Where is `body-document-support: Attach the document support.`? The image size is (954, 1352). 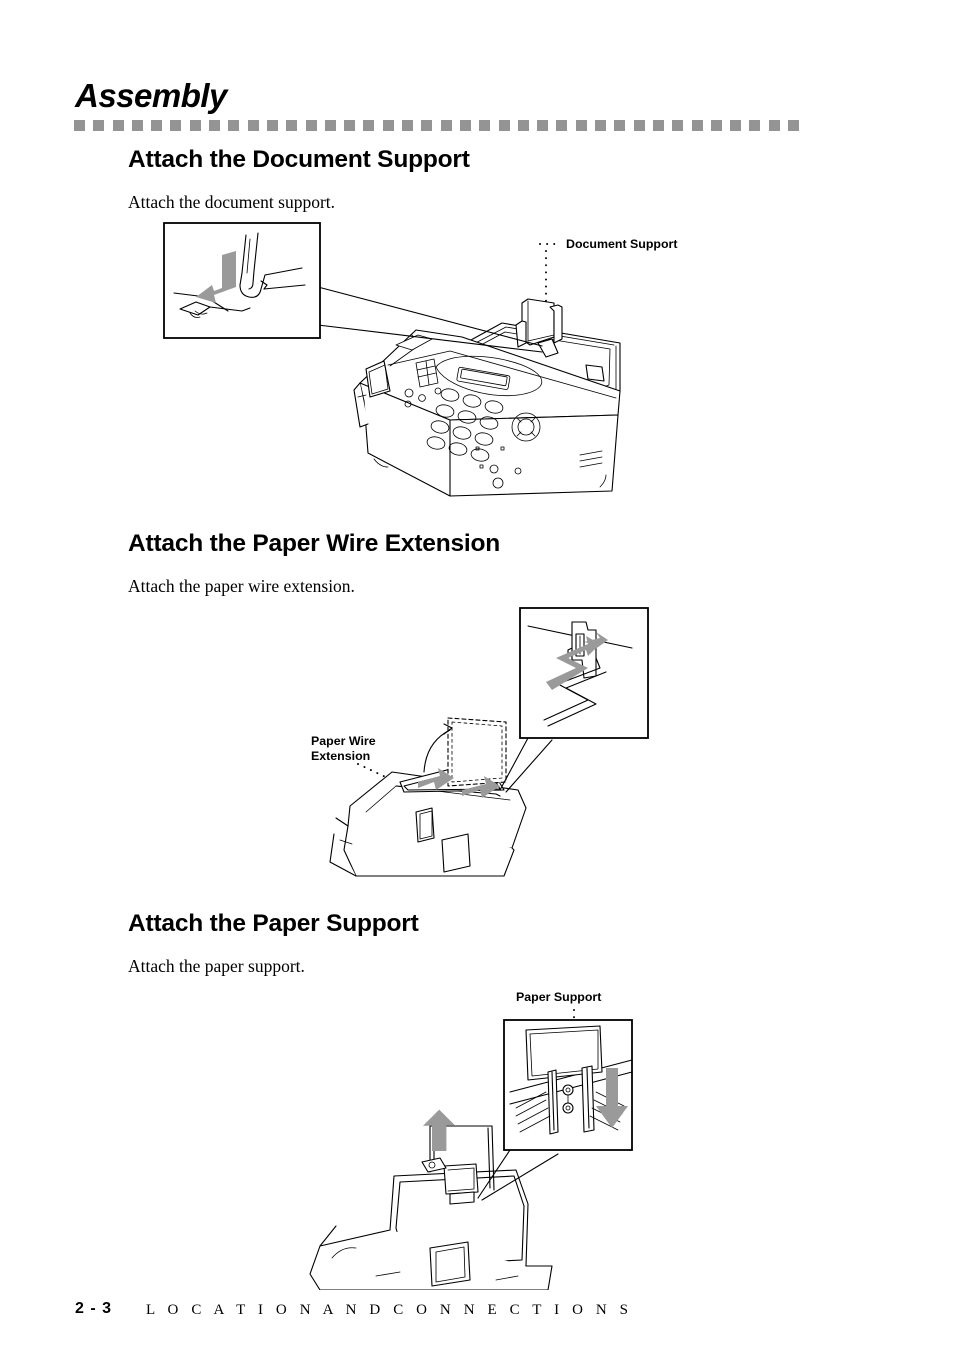 body-document-support: Attach the document support. is located at coordinates (232, 202).